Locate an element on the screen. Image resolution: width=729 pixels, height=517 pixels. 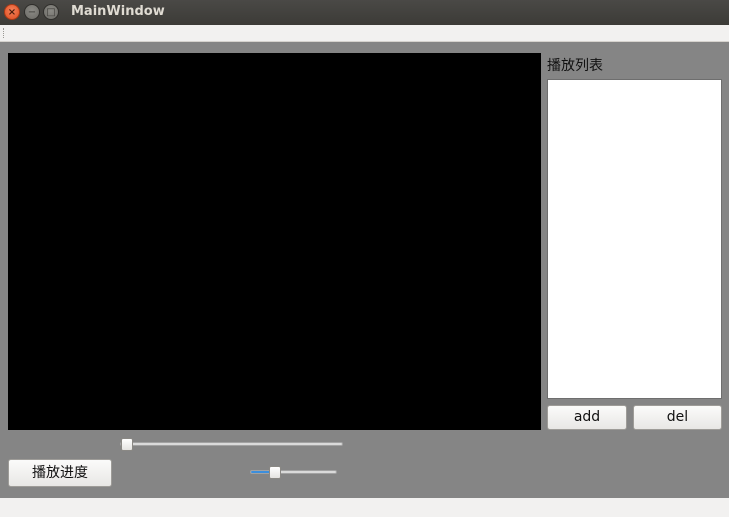
status-bar is located at coordinates (364, 507).